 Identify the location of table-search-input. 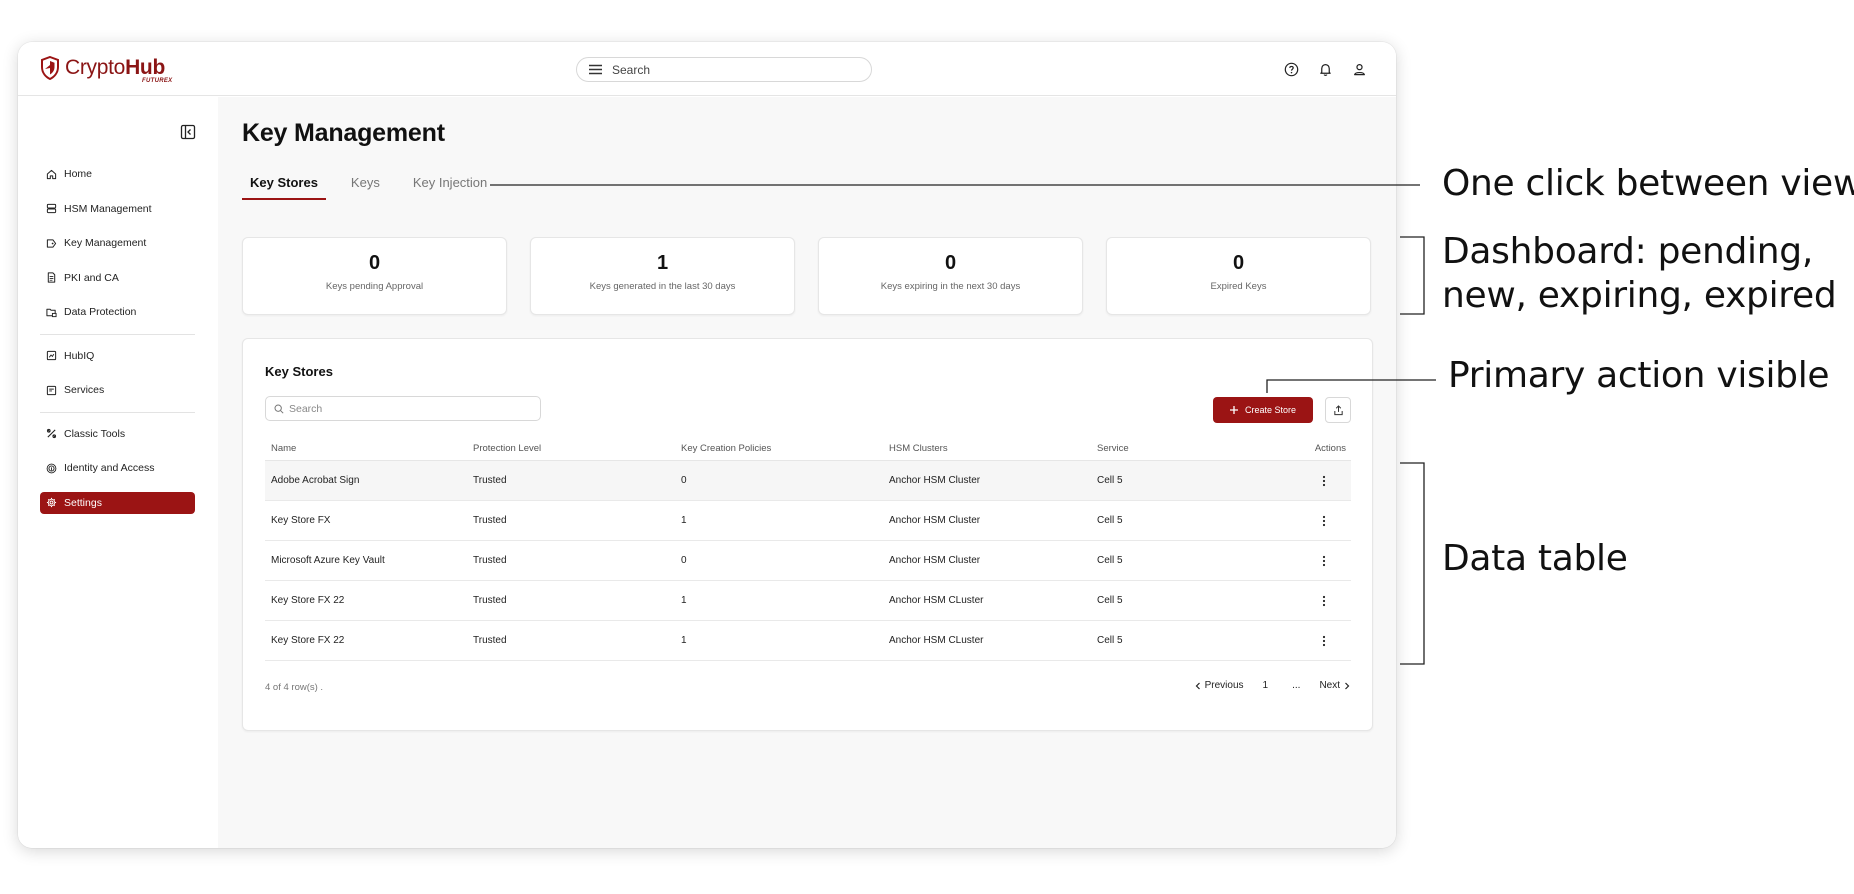
(404, 408).